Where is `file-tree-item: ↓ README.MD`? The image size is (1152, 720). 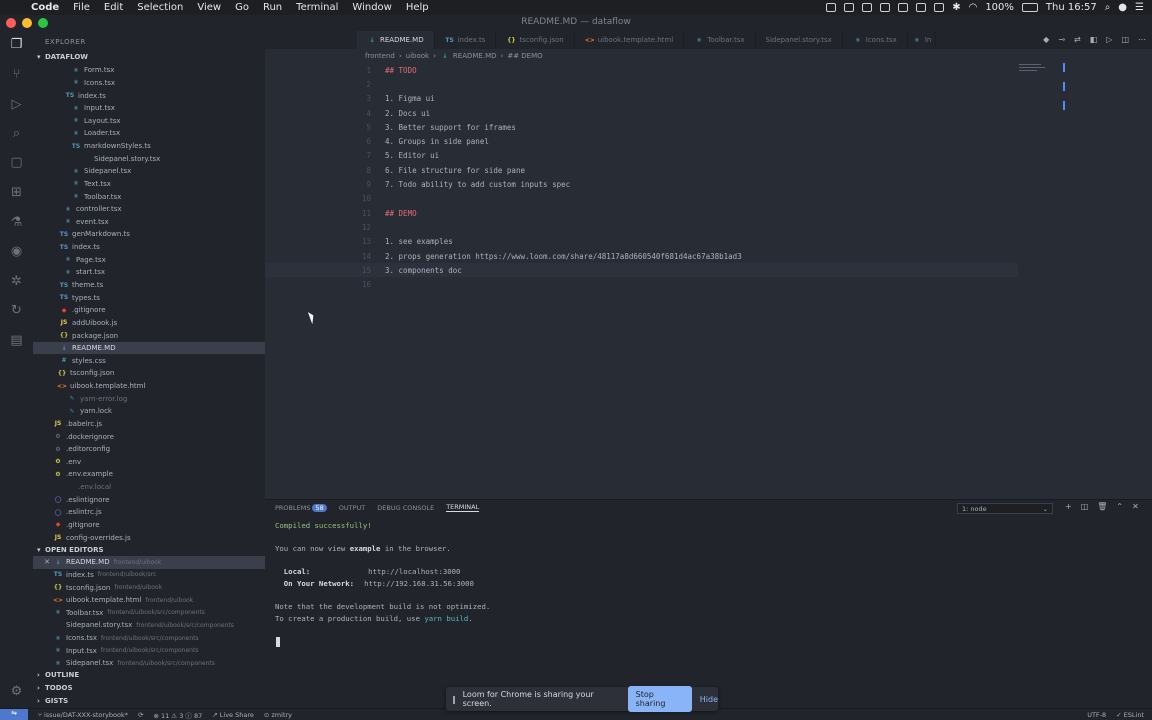 file-tree-item: ↓ README.MD is located at coordinates (149, 348).